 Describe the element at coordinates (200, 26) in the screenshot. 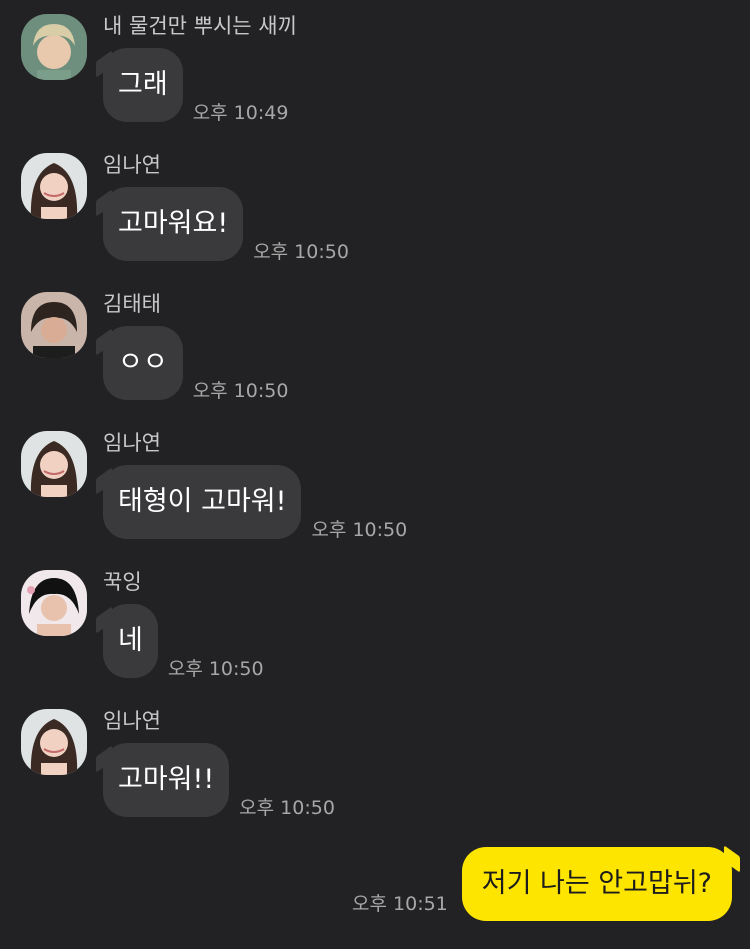

I see `sender-name: 내 물건만 뿌시는 새끼` at that location.